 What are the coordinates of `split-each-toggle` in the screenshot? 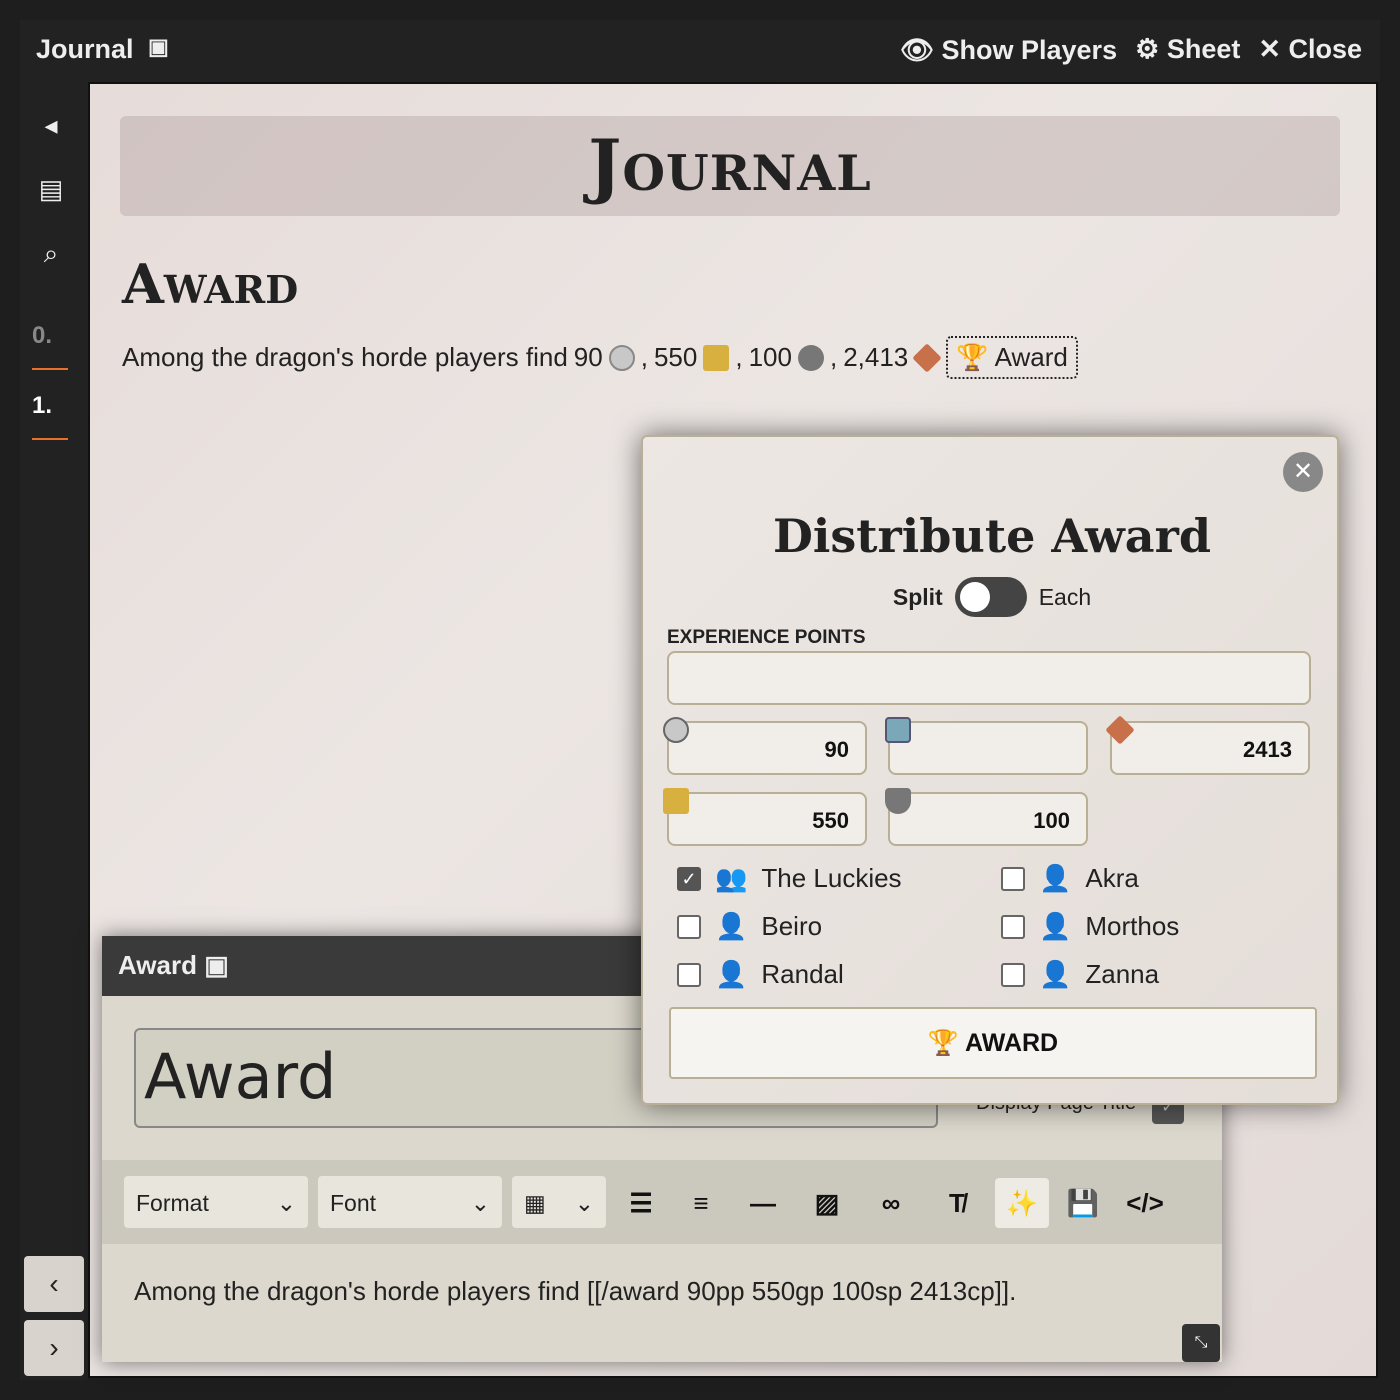 It's located at (990, 597).